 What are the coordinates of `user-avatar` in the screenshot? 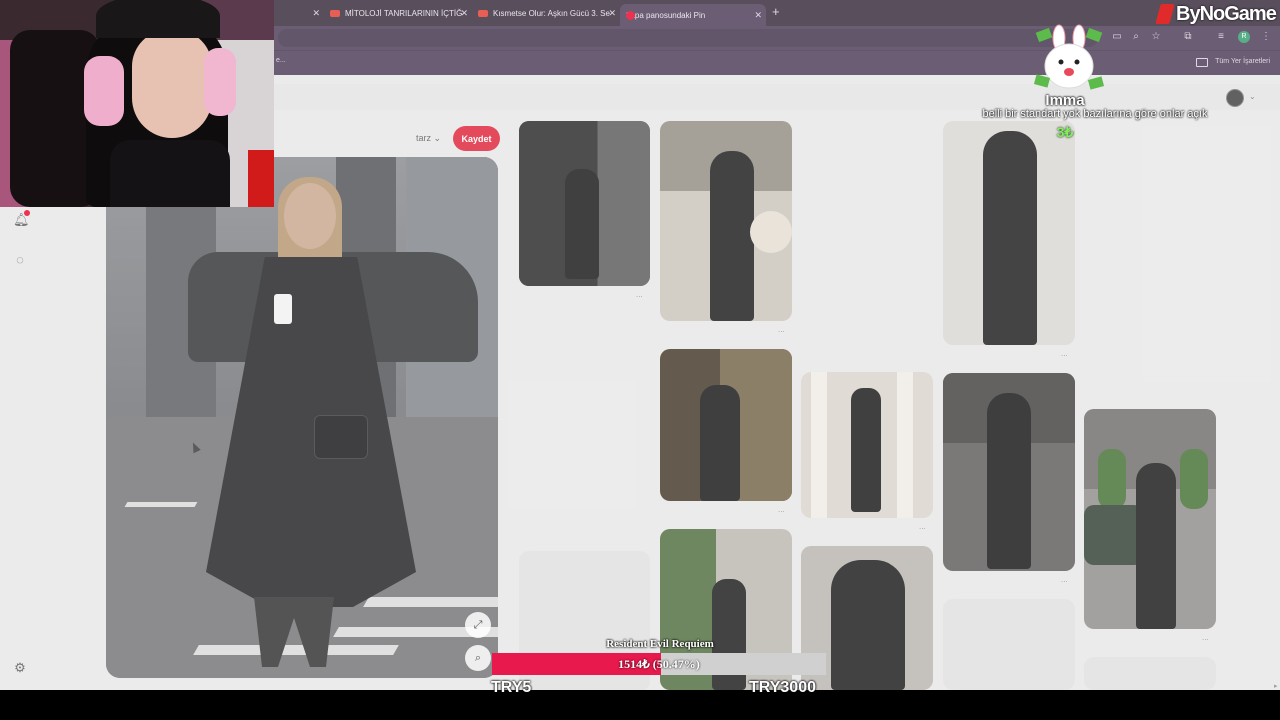 It's located at (1235, 98).